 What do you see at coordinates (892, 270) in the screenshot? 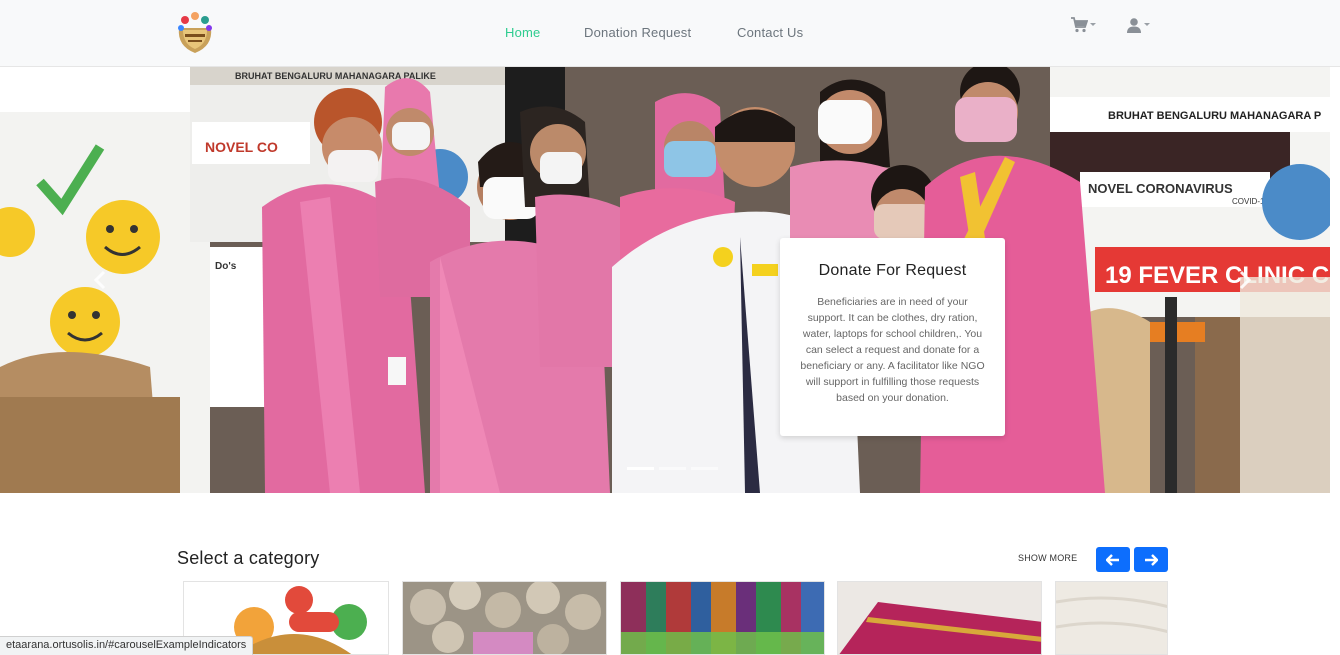
I see `caption-title: Donate For Request` at bounding box center [892, 270].